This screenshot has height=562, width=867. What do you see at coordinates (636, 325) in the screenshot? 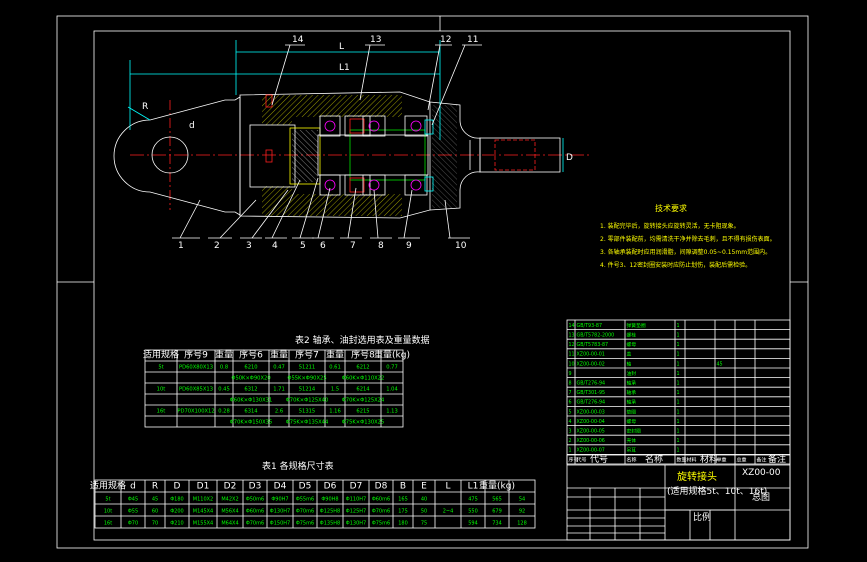
I see `parts-list-cell: 弹簧垫圈` at bounding box center [636, 325].